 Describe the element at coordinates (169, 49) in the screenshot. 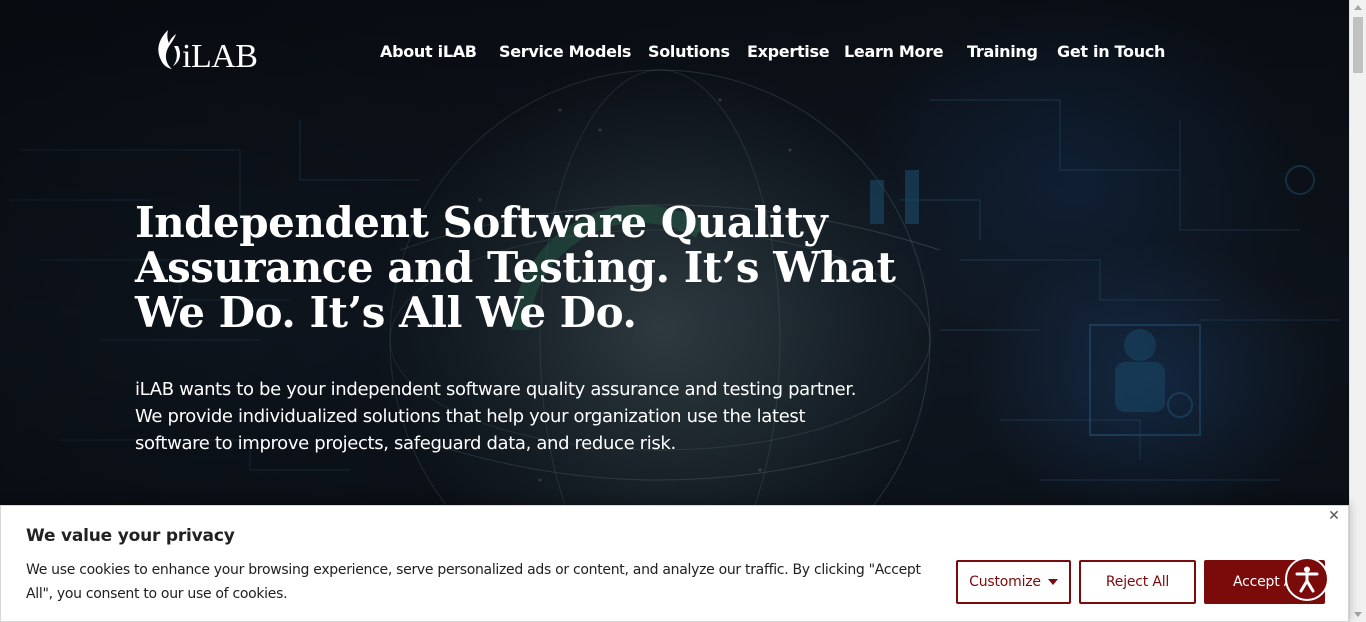

I see `ilab-flame-logo-icon` at that location.